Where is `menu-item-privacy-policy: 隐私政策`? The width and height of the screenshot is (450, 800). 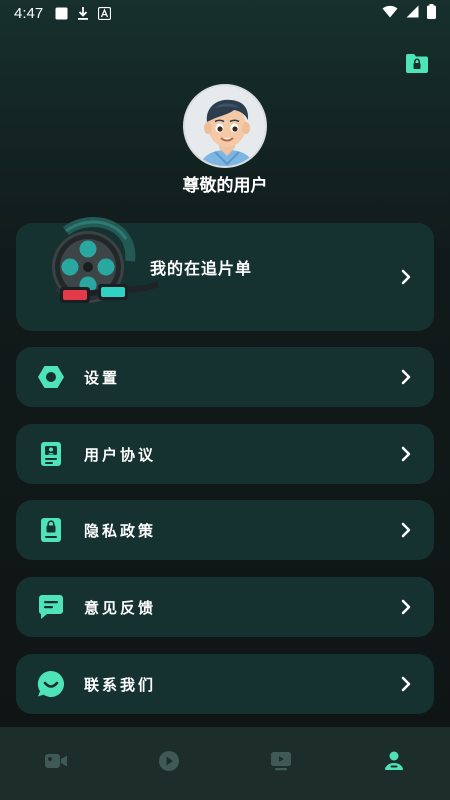
menu-item-privacy-policy: 隐私政策 is located at coordinates (225, 530).